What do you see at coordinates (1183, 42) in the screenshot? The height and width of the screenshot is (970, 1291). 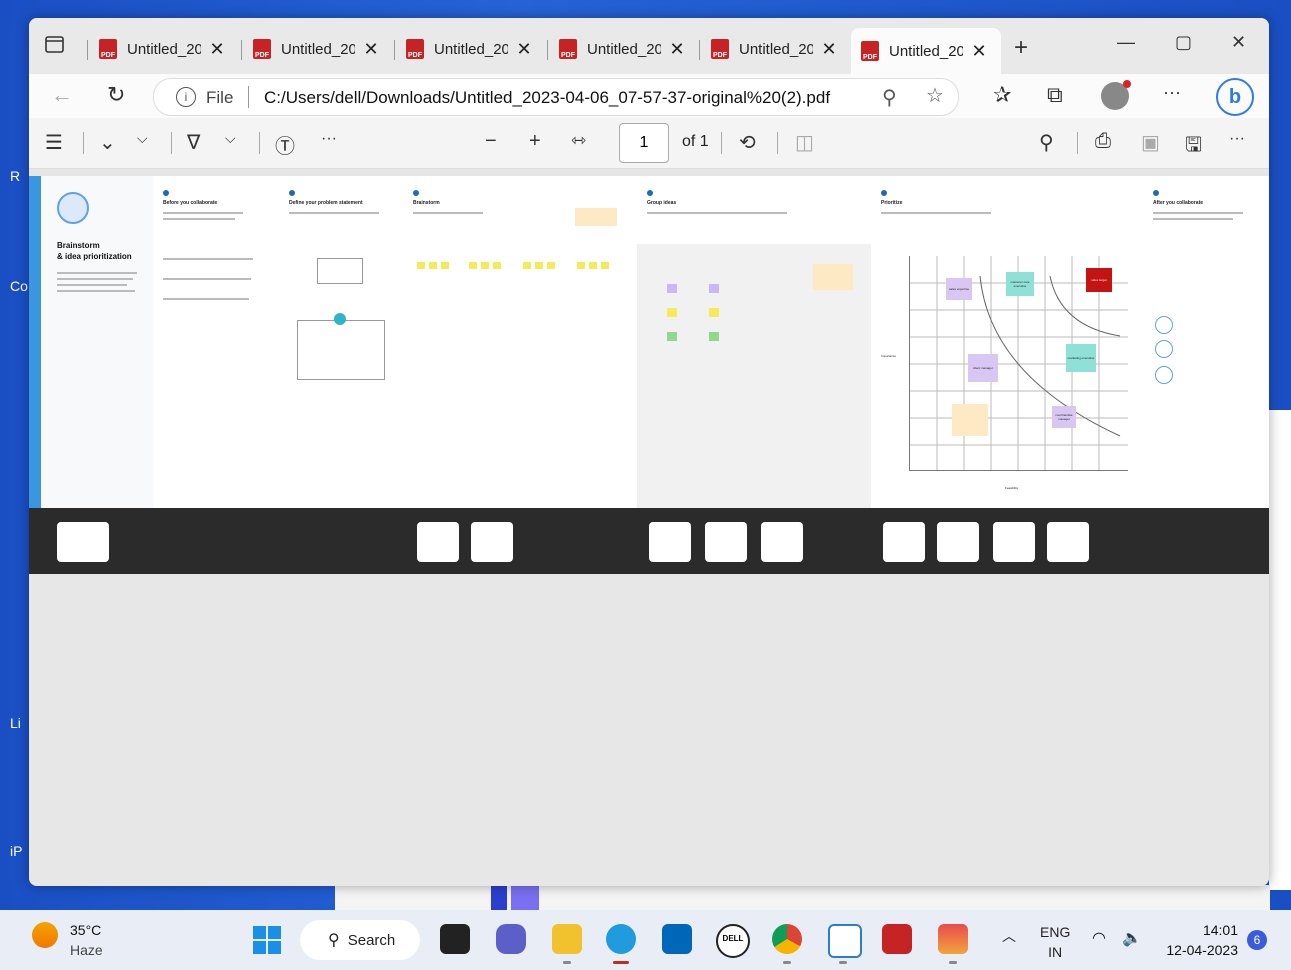 I see `maximize-button: ▢` at bounding box center [1183, 42].